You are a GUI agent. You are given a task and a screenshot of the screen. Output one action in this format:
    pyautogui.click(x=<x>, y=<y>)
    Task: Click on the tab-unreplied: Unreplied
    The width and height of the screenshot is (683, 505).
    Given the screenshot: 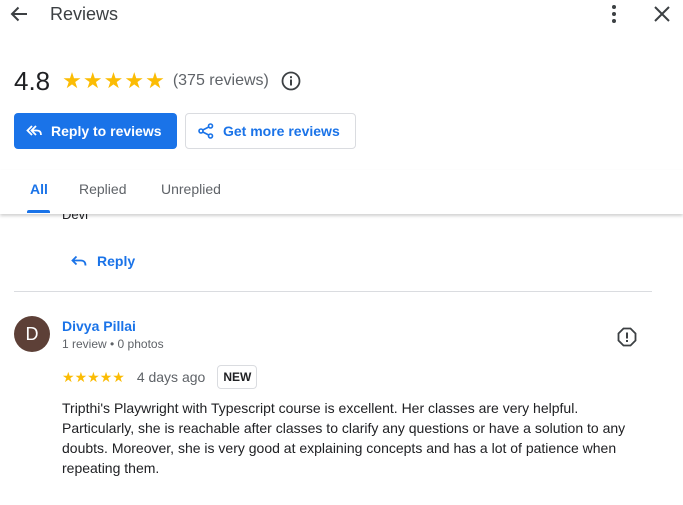 What is the action you would take?
    pyautogui.click(x=191, y=189)
    